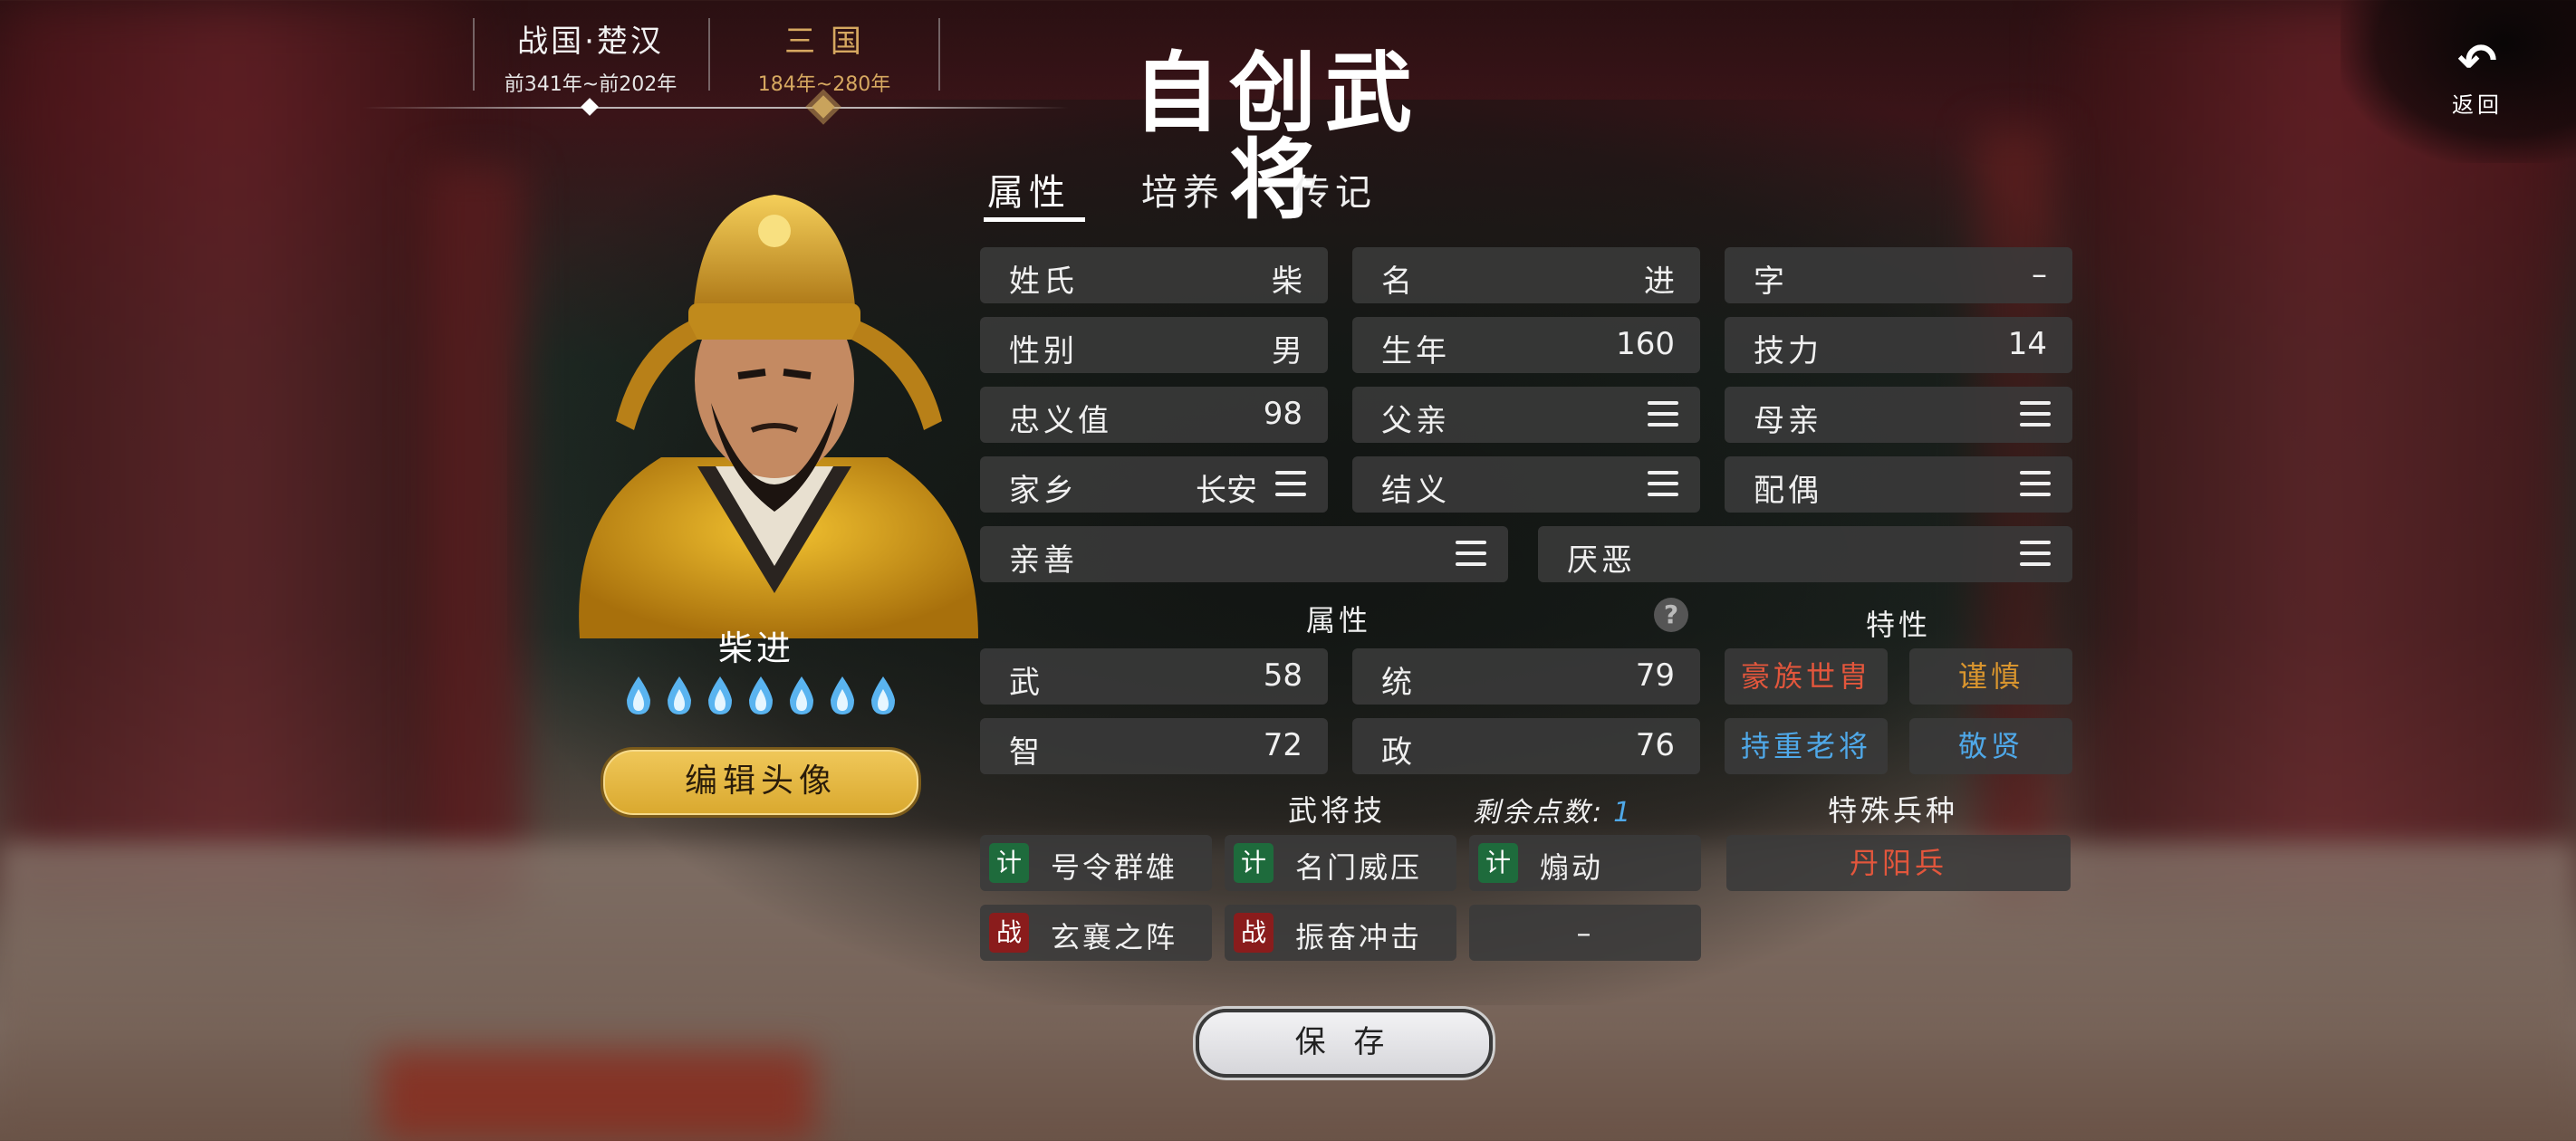 This screenshot has width=2576, height=1141. I want to click on era-name: 战国·楚汉, so click(590, 42).